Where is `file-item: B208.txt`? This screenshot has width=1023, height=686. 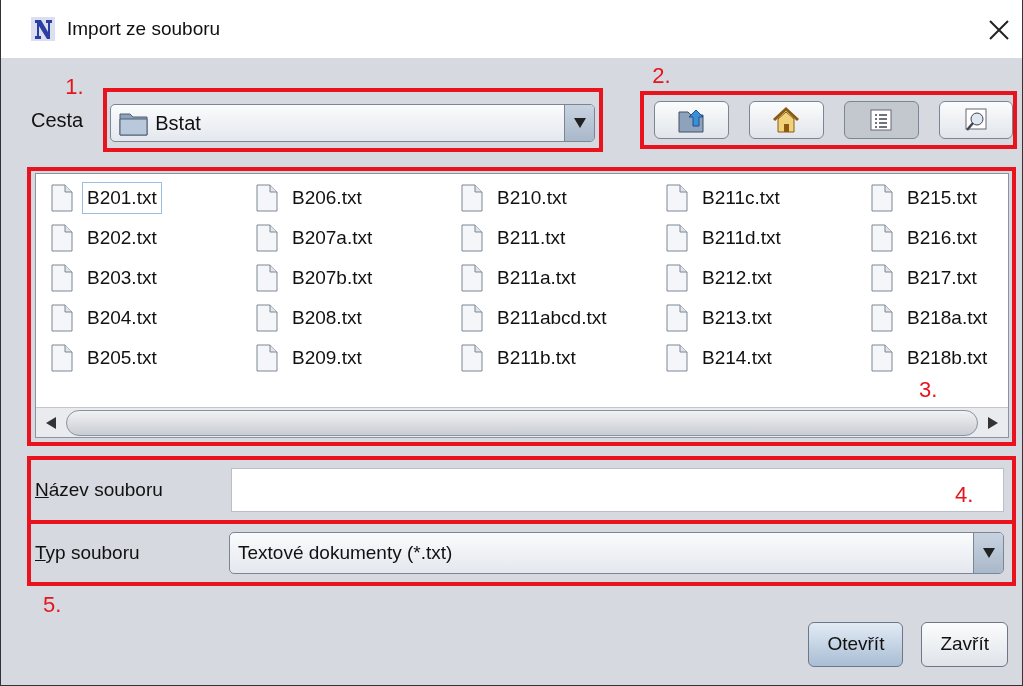
file-item: B208.txt is located at coordinates (327, 318).